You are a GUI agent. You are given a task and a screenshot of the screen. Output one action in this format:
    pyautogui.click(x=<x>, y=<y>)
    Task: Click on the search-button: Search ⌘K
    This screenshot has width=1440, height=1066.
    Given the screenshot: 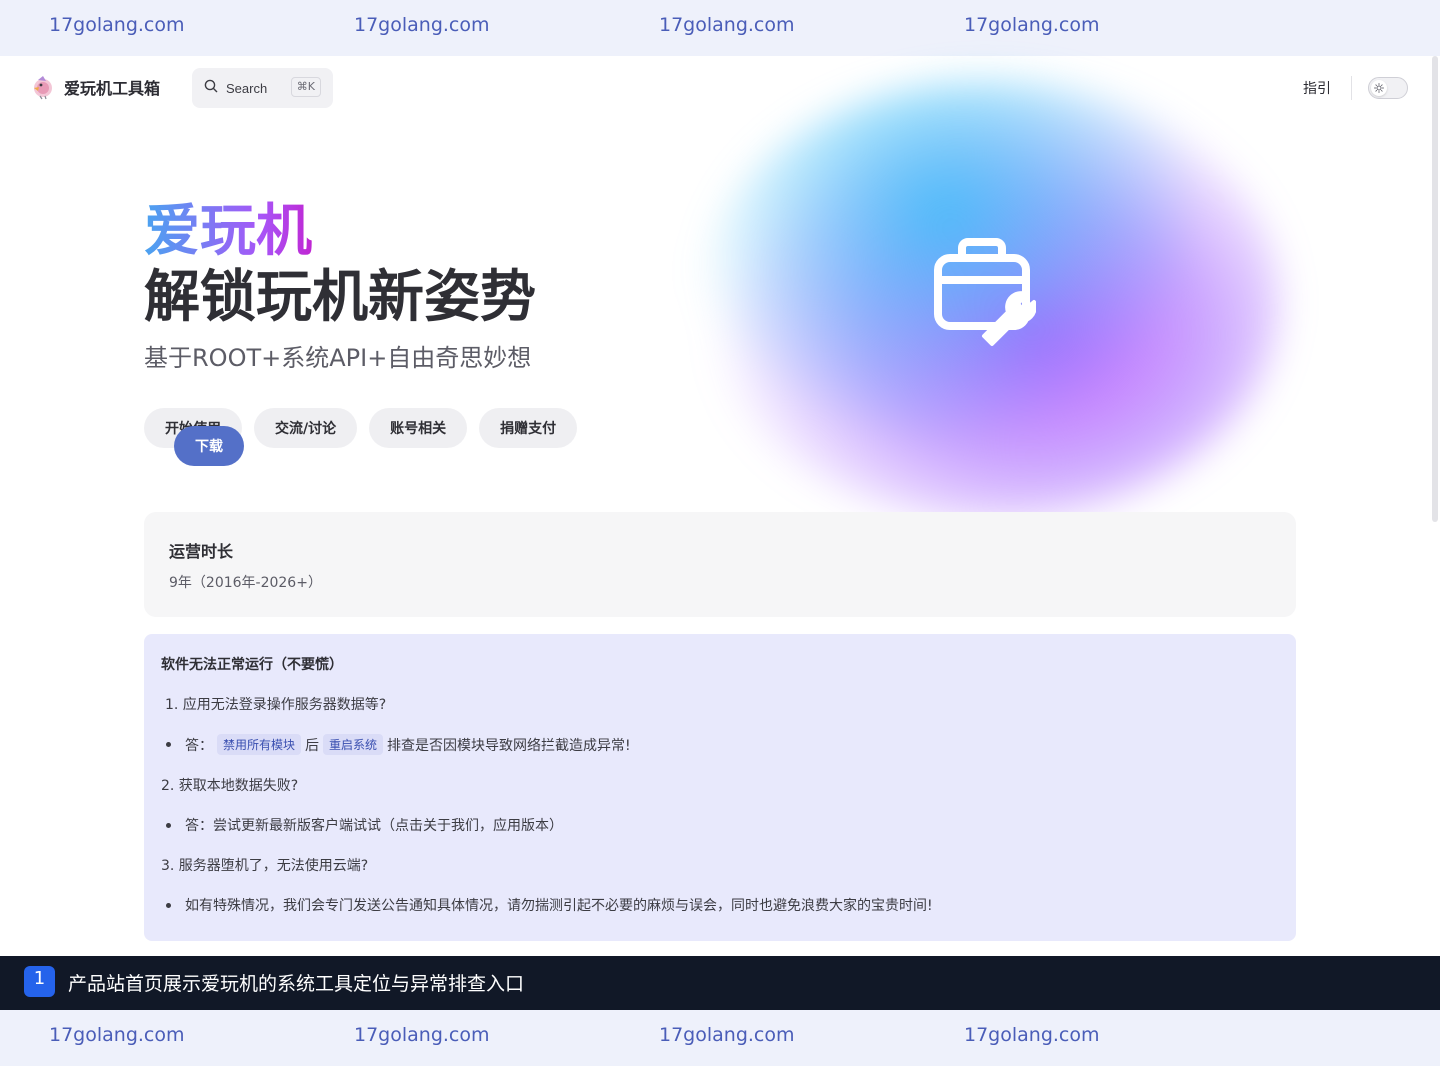 What is the action you would take?
    pyautogui.click(x=262, y=88)
    